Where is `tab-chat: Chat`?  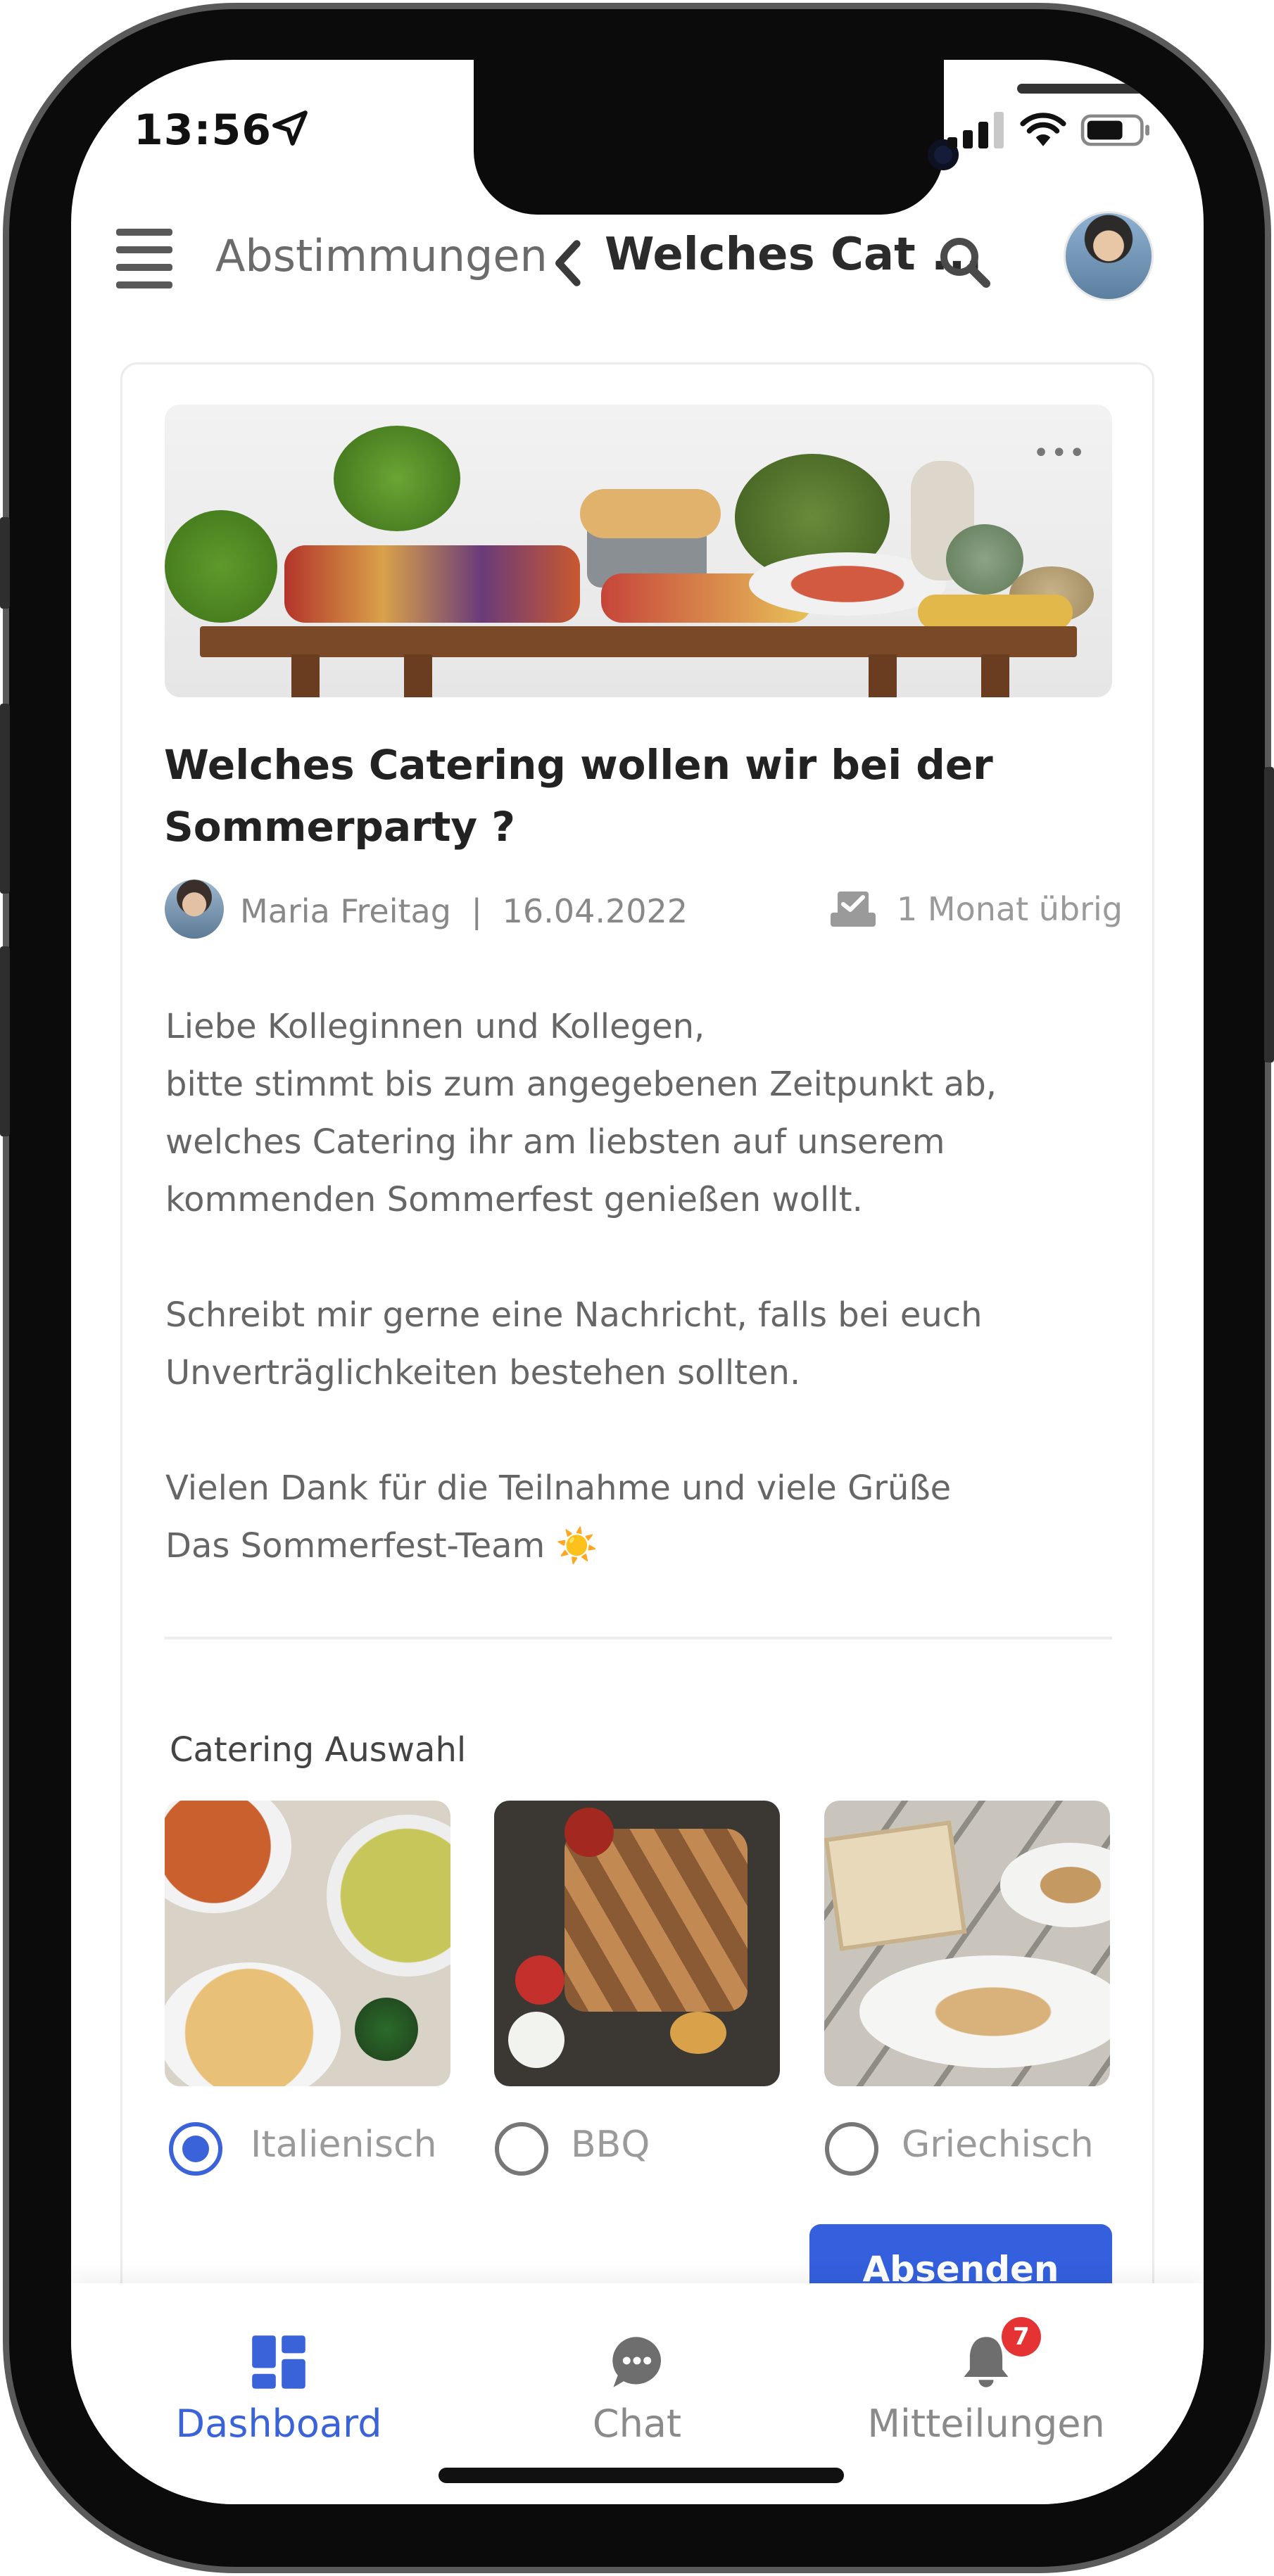
tab-chat: Chat is located at coordinates (637, 2367).